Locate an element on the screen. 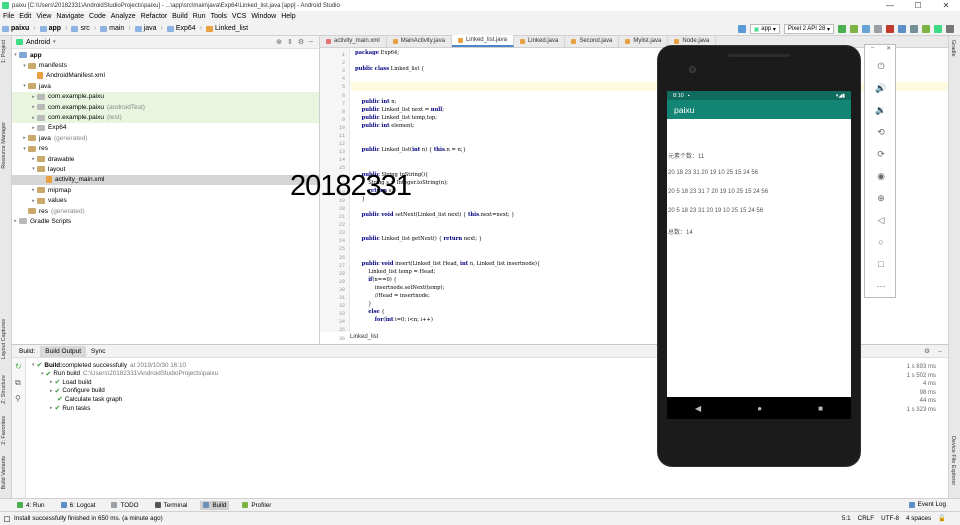 The image size is (960, 525). build-output-line: ▸ ✔ Configure build is located at coordinates (77, 391).